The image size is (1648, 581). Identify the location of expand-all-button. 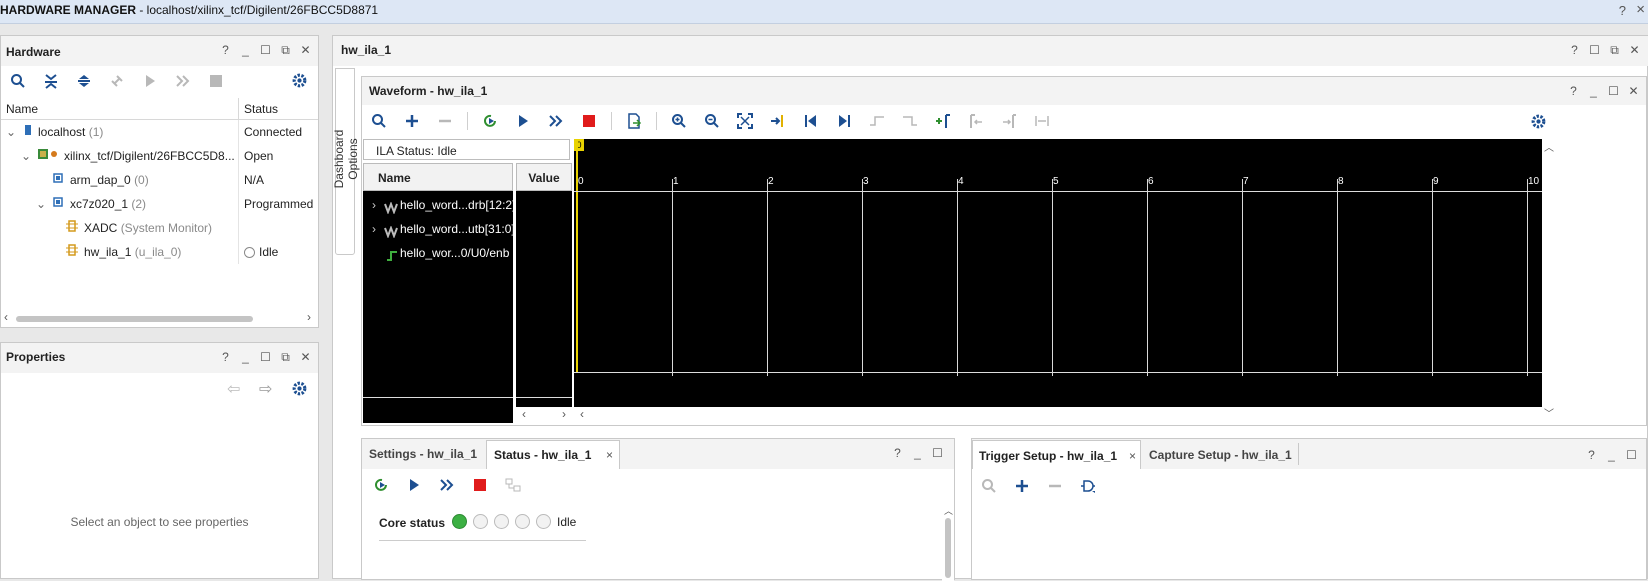
(84, 81).